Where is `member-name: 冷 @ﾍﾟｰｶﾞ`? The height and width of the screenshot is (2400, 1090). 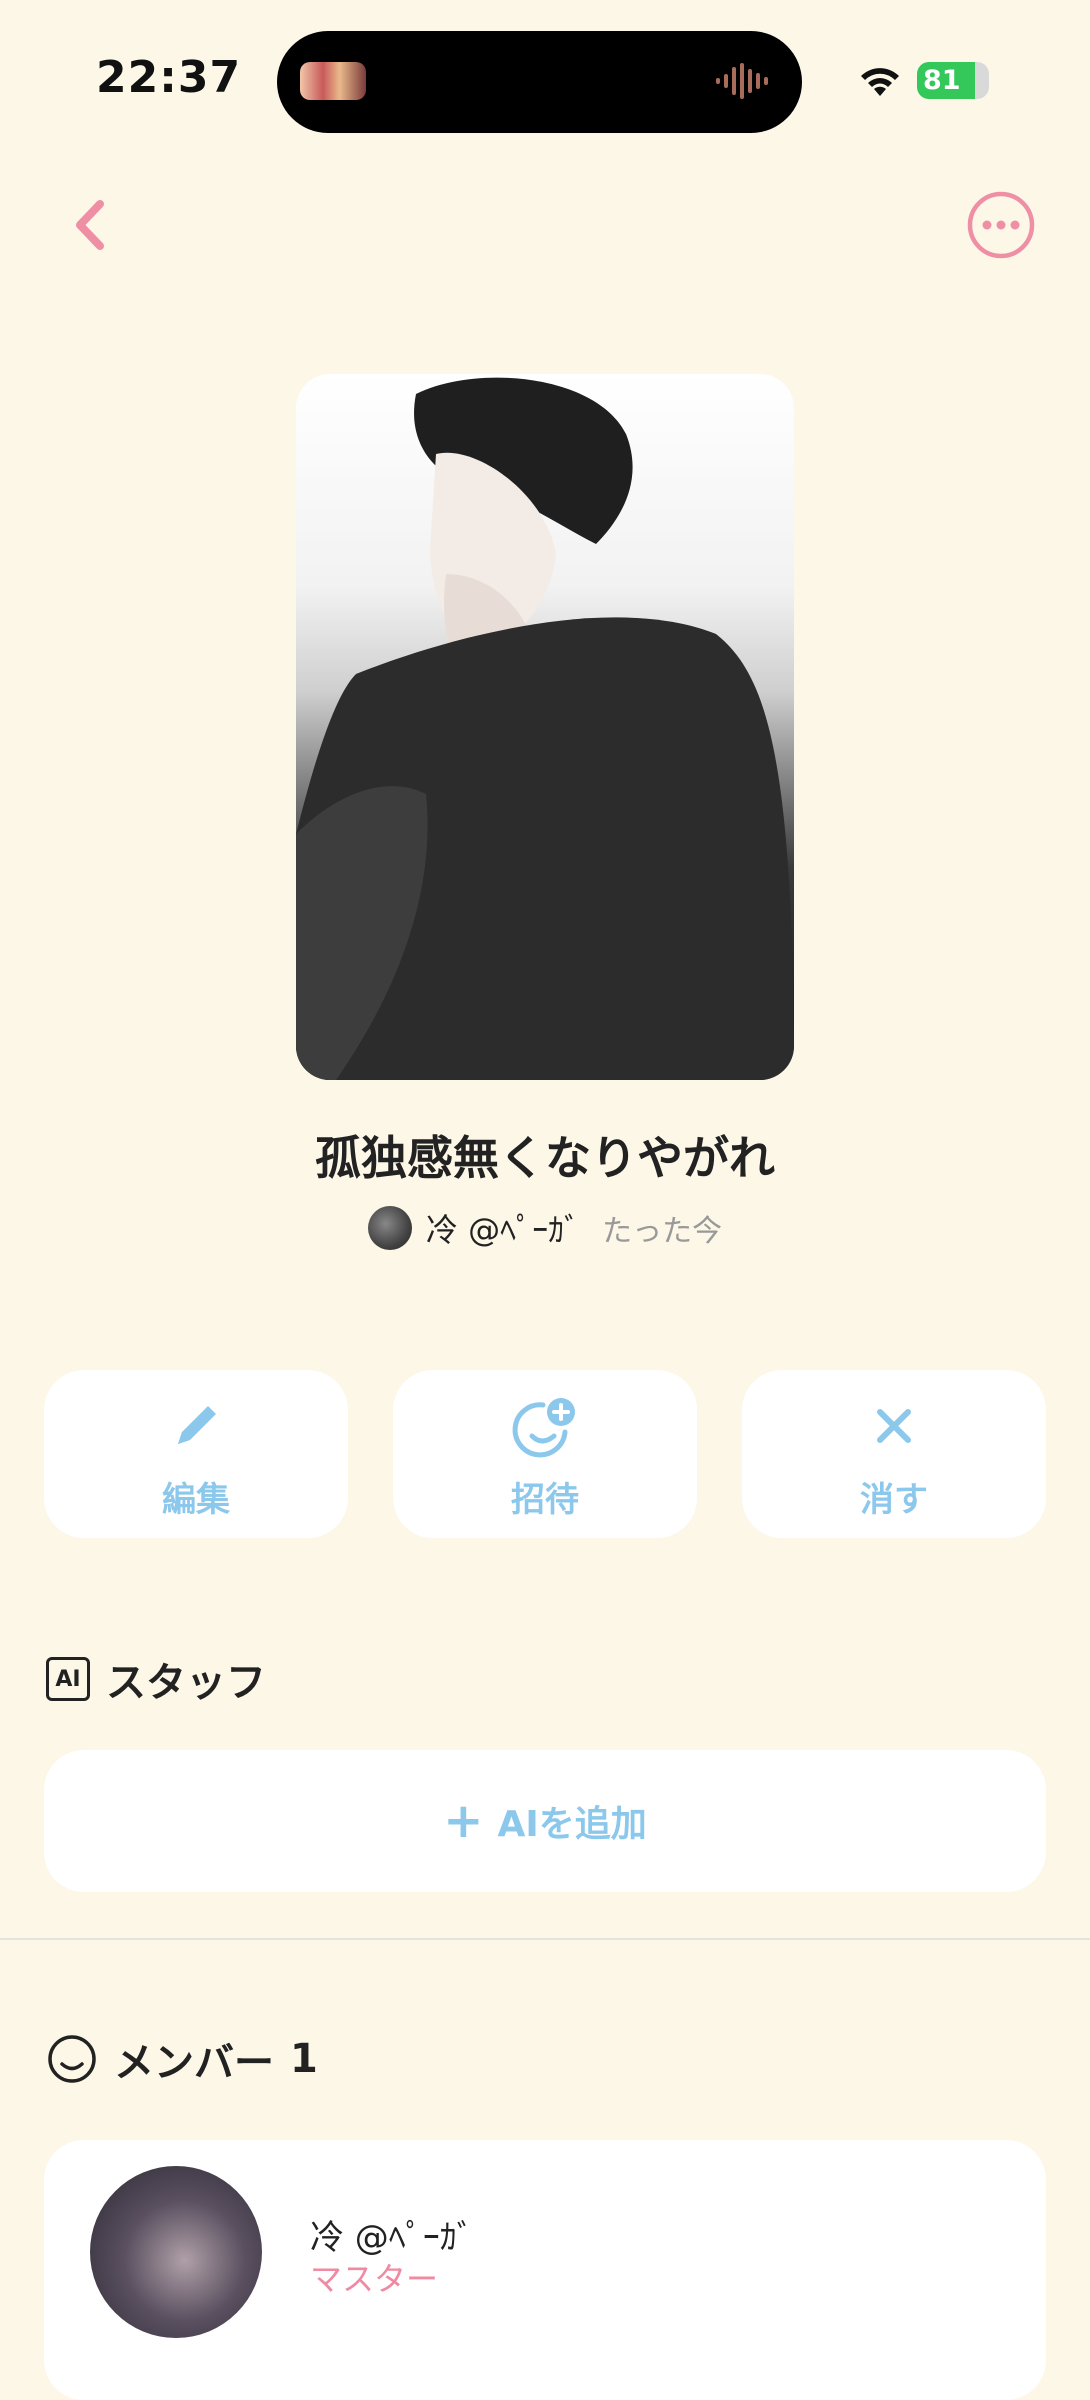 member-name: 冷 @ﾍﾟｰｶﾞ is located at coordinates (392, 2238).